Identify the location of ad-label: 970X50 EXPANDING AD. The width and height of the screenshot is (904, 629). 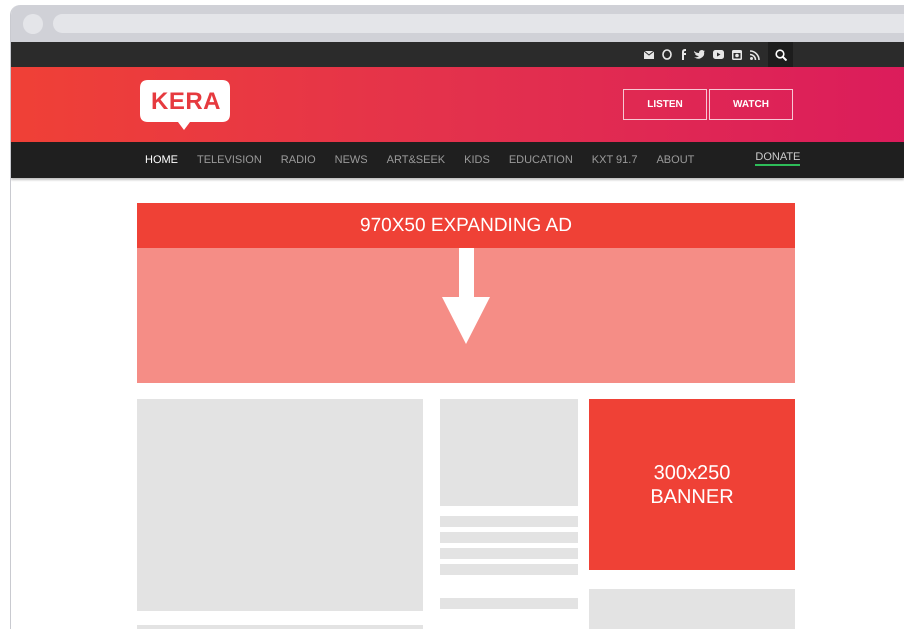
(466, 225).